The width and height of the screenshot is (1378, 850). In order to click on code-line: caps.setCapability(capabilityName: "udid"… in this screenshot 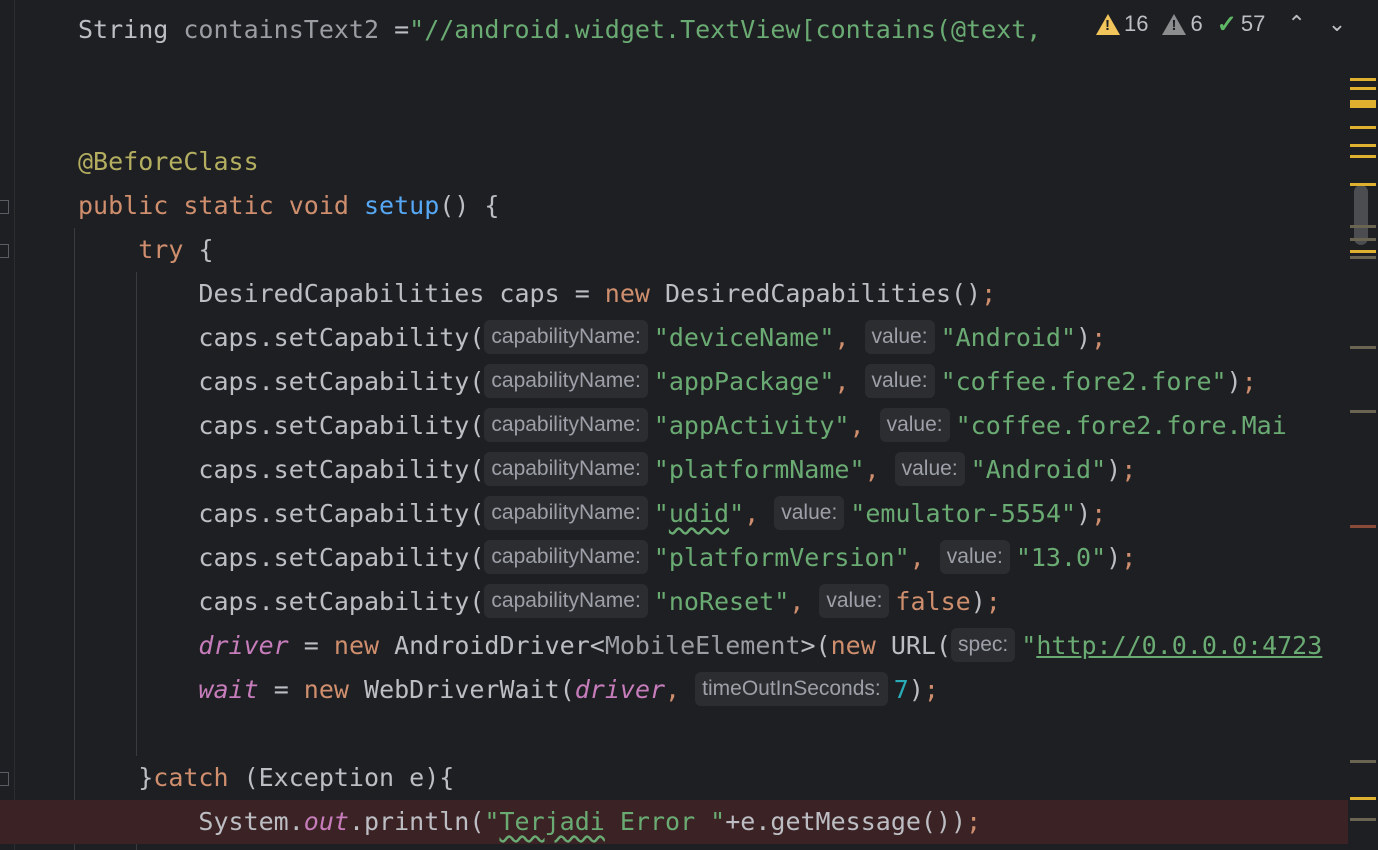, I will do `click(689, 514)`.